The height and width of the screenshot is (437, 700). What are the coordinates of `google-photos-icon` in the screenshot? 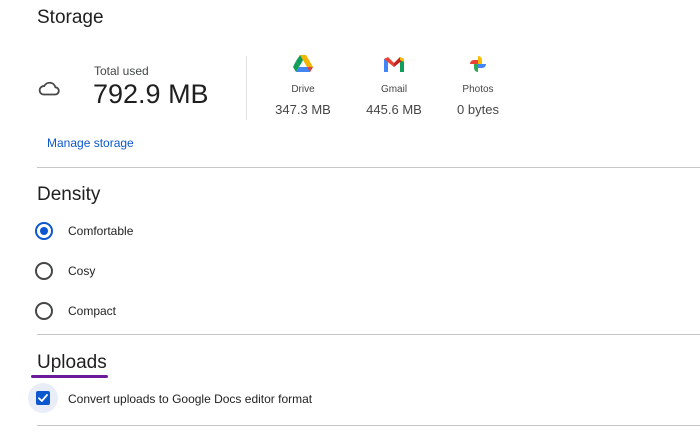 It's located at (478, 64).